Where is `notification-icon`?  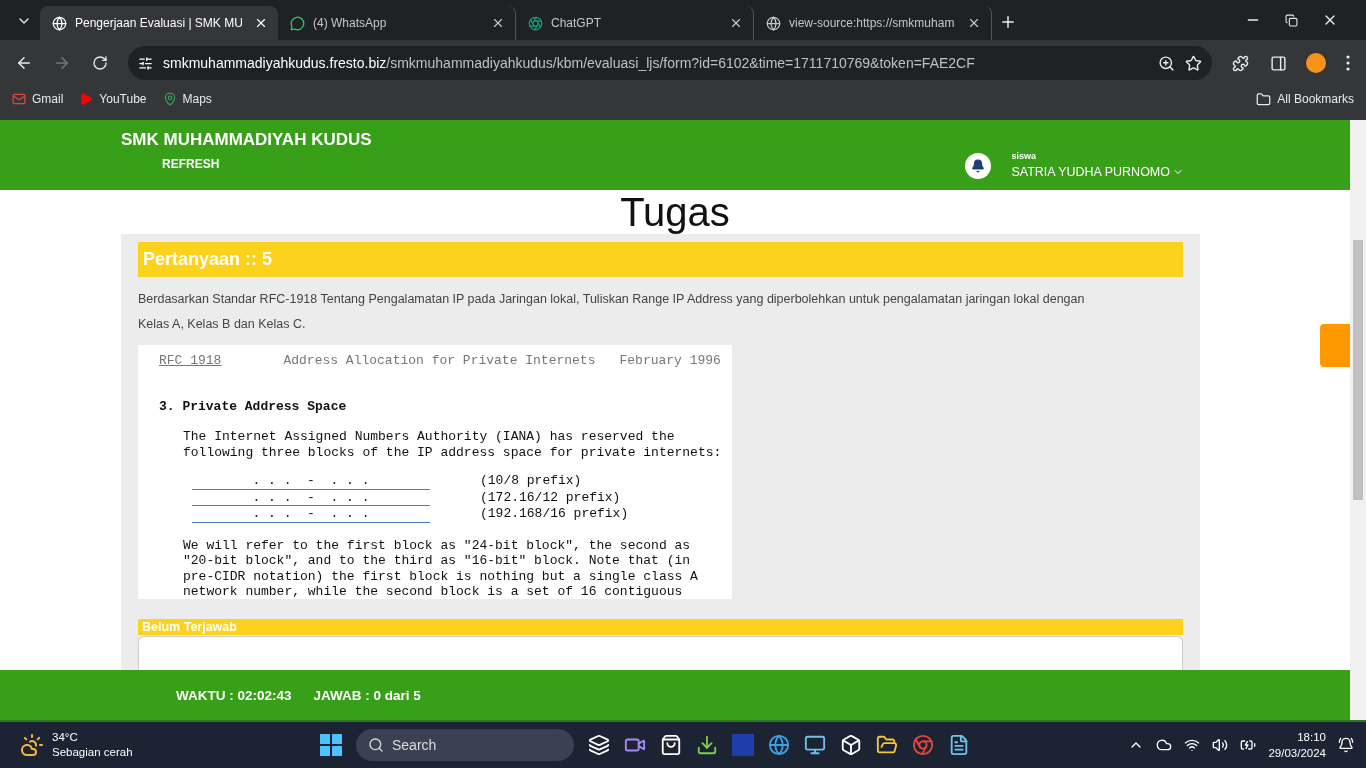
notification-icon is located at coordinates (1346, 745).